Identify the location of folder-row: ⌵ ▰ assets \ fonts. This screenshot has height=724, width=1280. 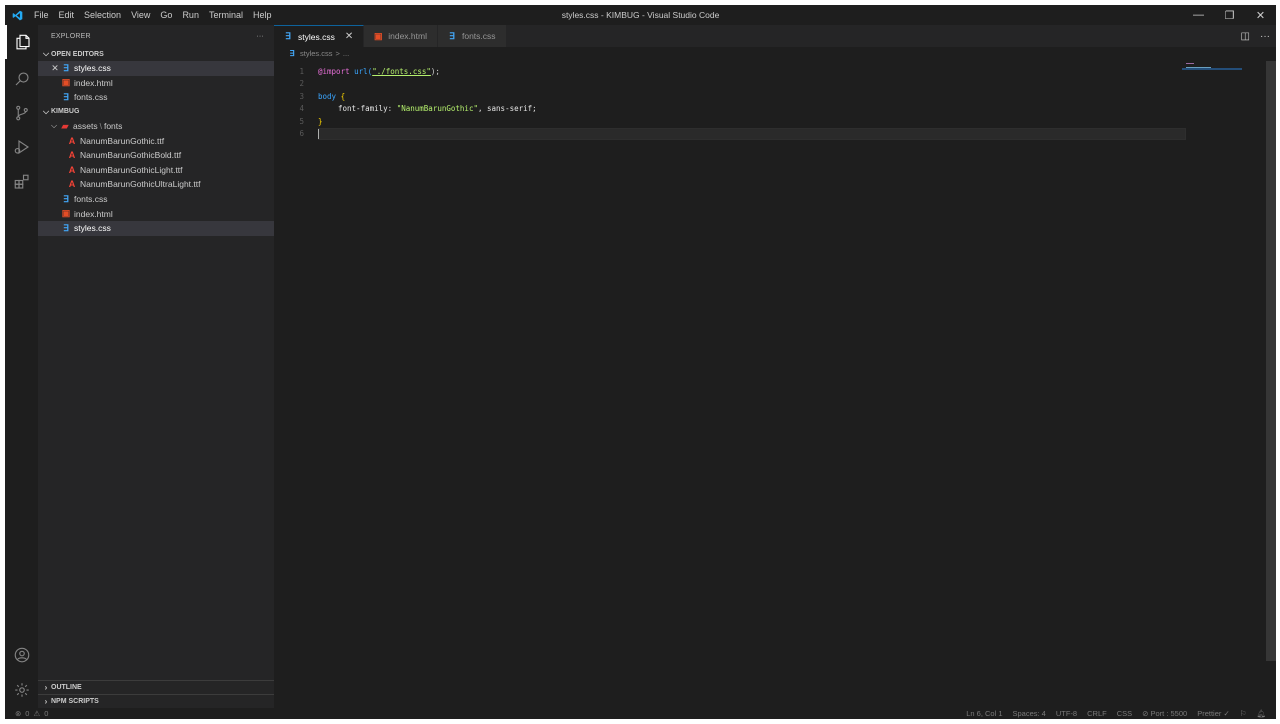
(156, 126).